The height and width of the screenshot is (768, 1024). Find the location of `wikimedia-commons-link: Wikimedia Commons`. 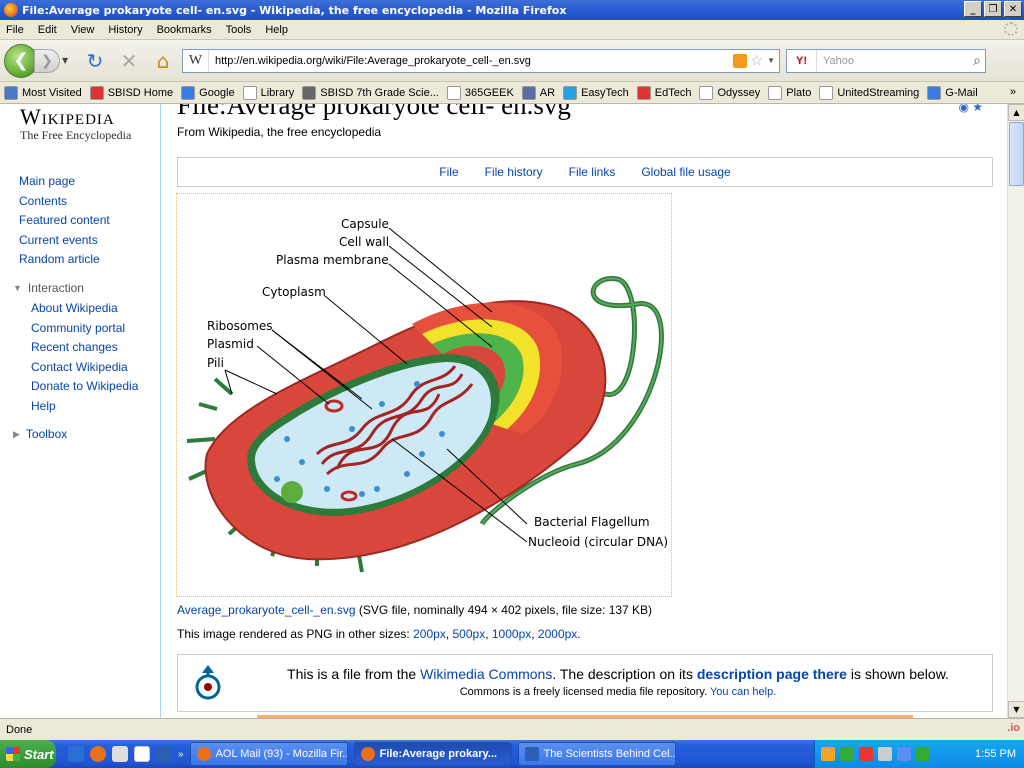

wikimedia-commons-link: Wikimedia Commons is located at coordinates (486, 674).